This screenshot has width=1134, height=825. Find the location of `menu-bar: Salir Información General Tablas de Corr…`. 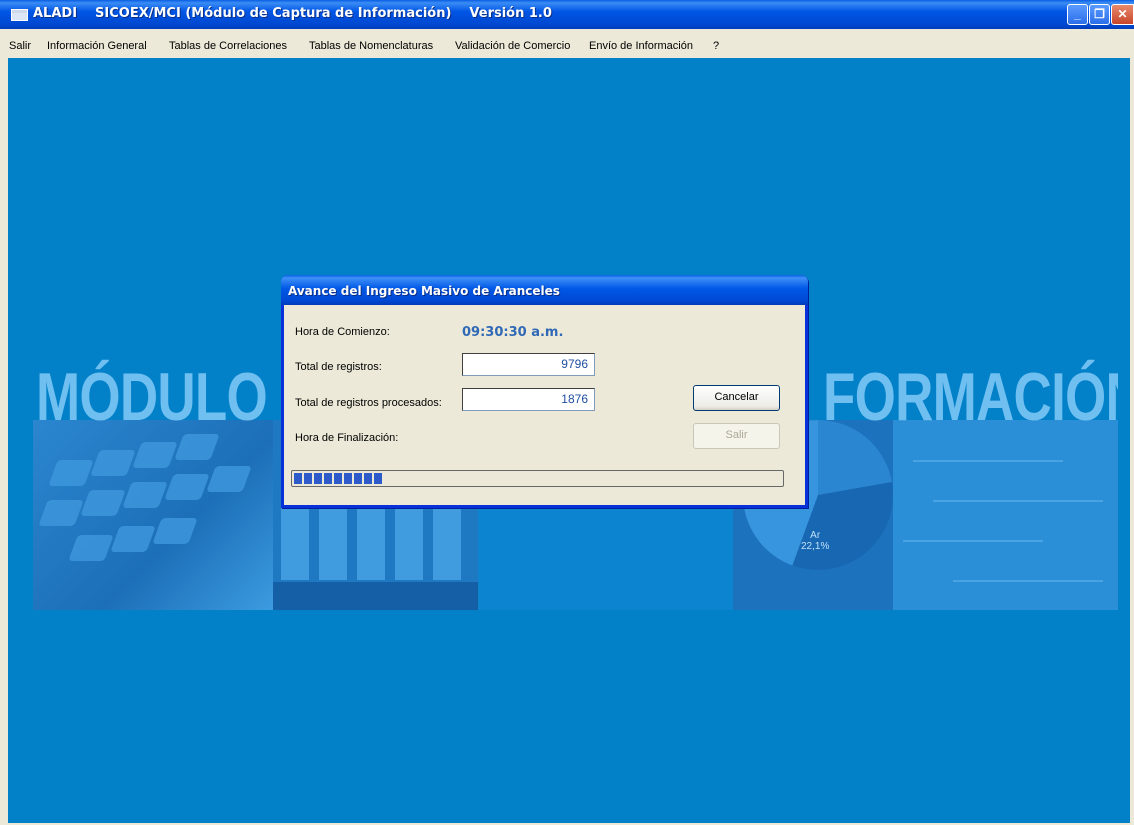

menu-bar: Salir Información General Tablas de Corr… is located at coordinates (567, 46).